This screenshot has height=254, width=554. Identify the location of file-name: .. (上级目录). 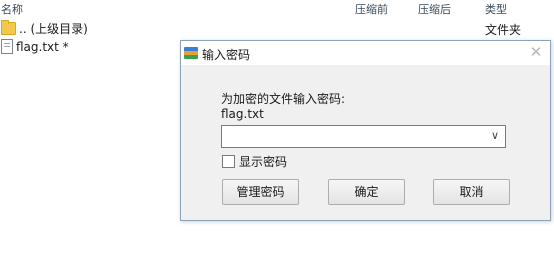
(53, 29).